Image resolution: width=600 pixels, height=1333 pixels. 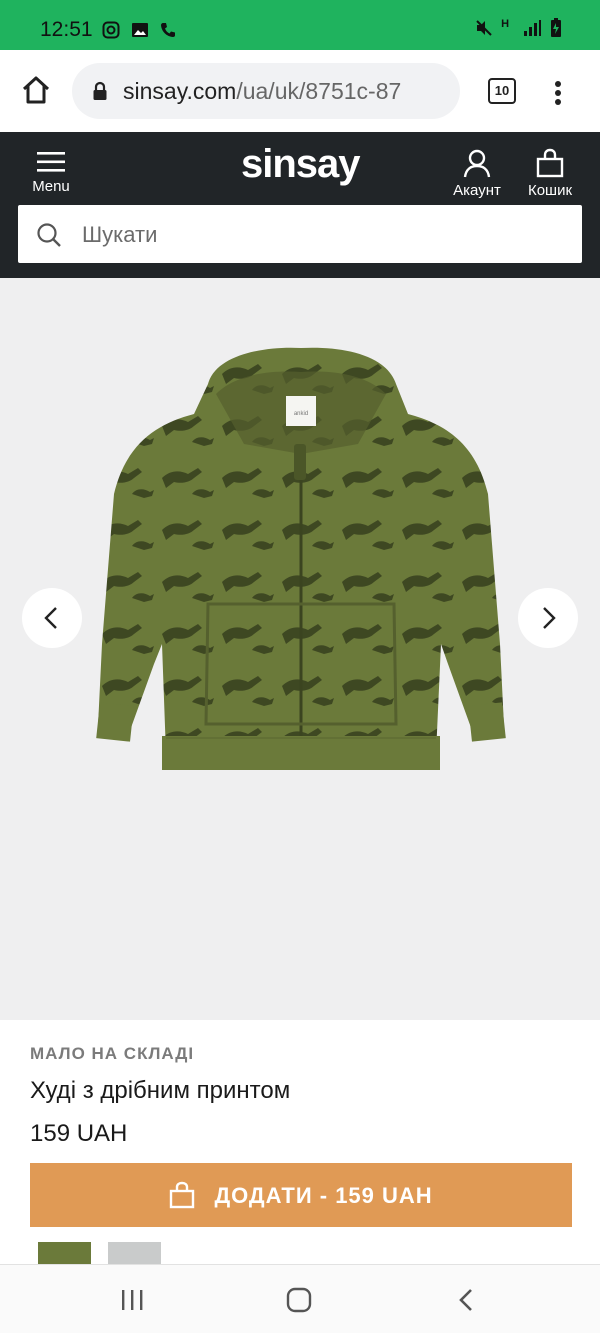 I want to click on tabs-button: 10, so click(x=502, y=91).